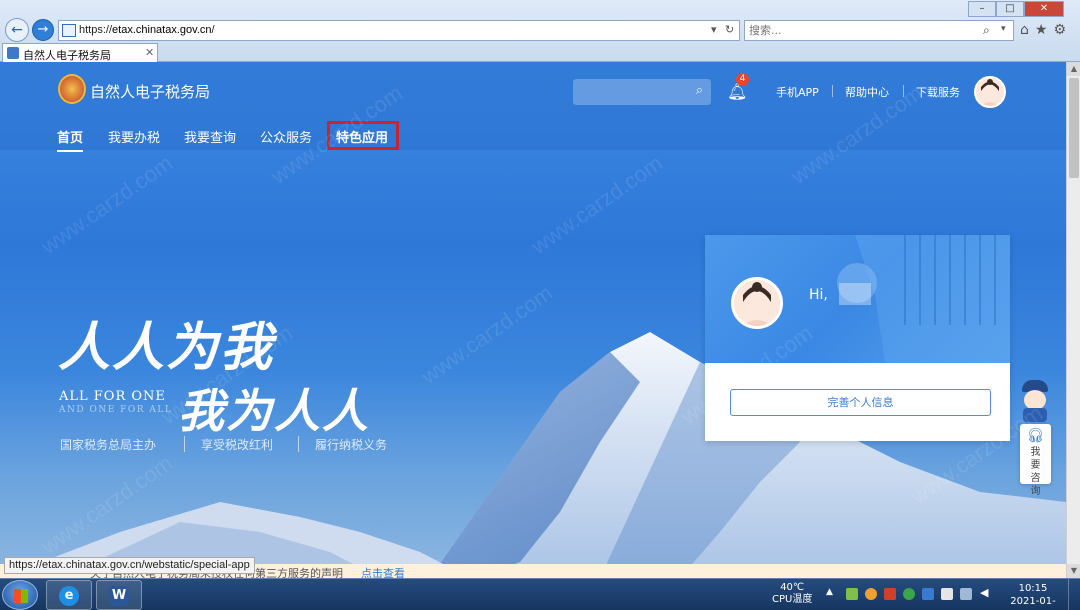  I want to click on internet-explorer-icon: e, so click(69, 596).